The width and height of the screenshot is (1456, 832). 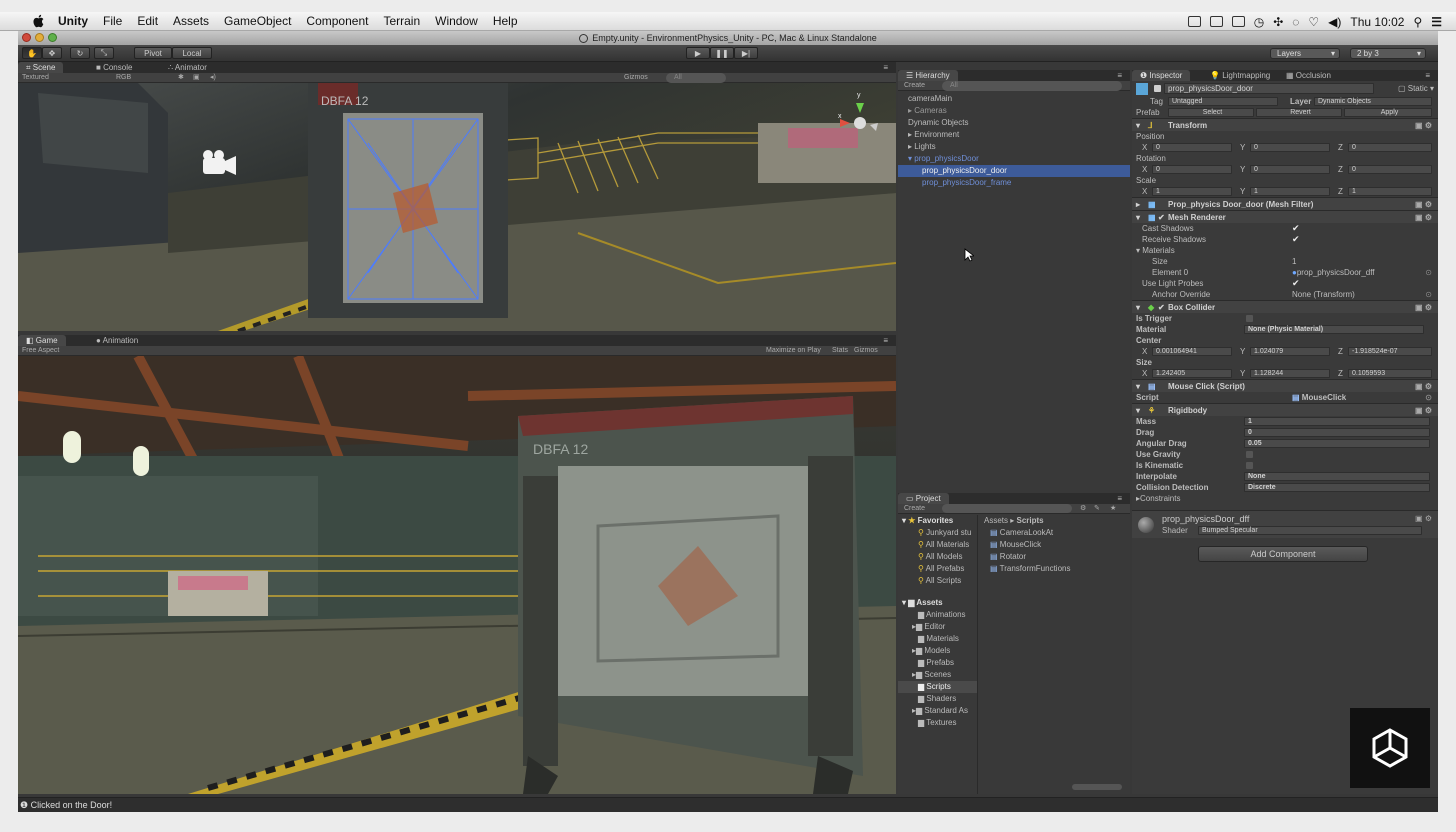 I want to click on anchor-override-field: None (Transform), so click(x=1323, y=294).